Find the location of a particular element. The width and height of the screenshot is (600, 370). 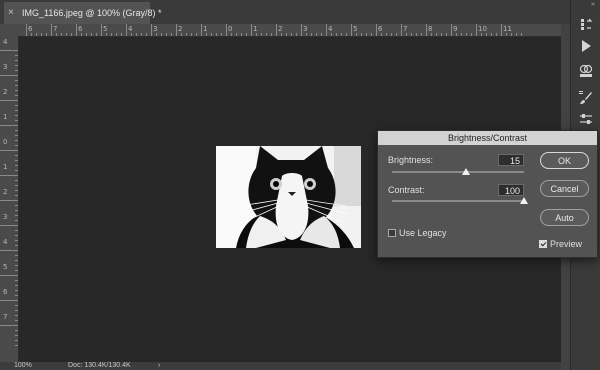

vertical-ruler: 4 3 2 1 0 1 2 3 4 5 6 7 is located at coordinates (9, 199).